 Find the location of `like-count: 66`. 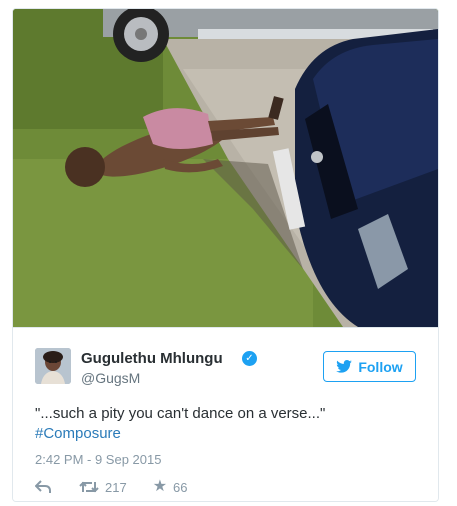

like-count: 66 is located at coordinates (180, 487).